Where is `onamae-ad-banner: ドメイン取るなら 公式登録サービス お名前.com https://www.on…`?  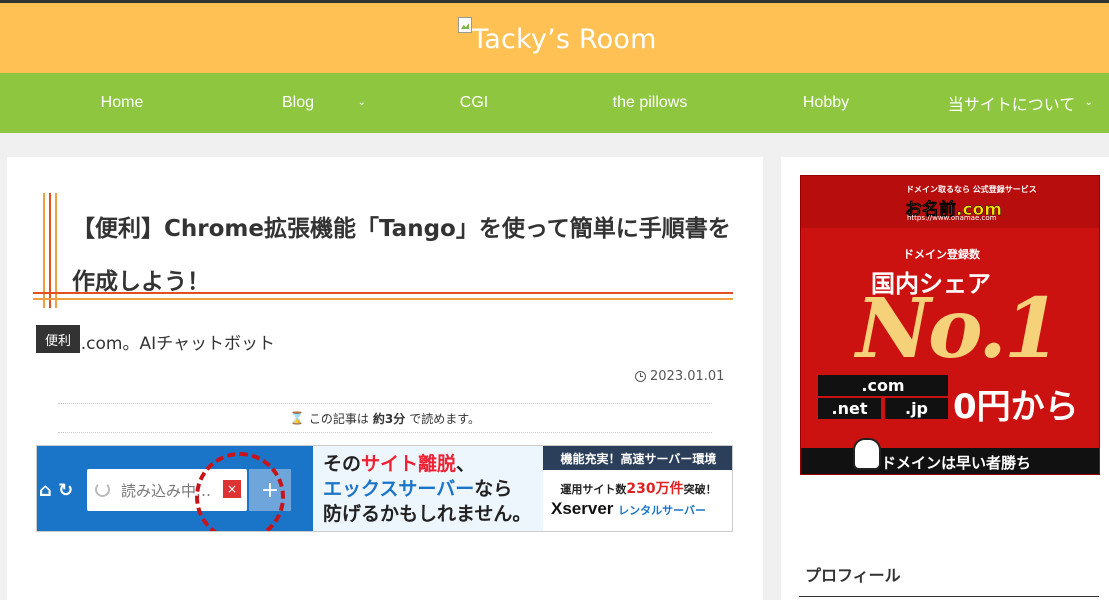
onamae-ad-banner: ドメイン取るなら 公式登録サービス お名前.com https://www.on… is located at coordinates (950, 325).